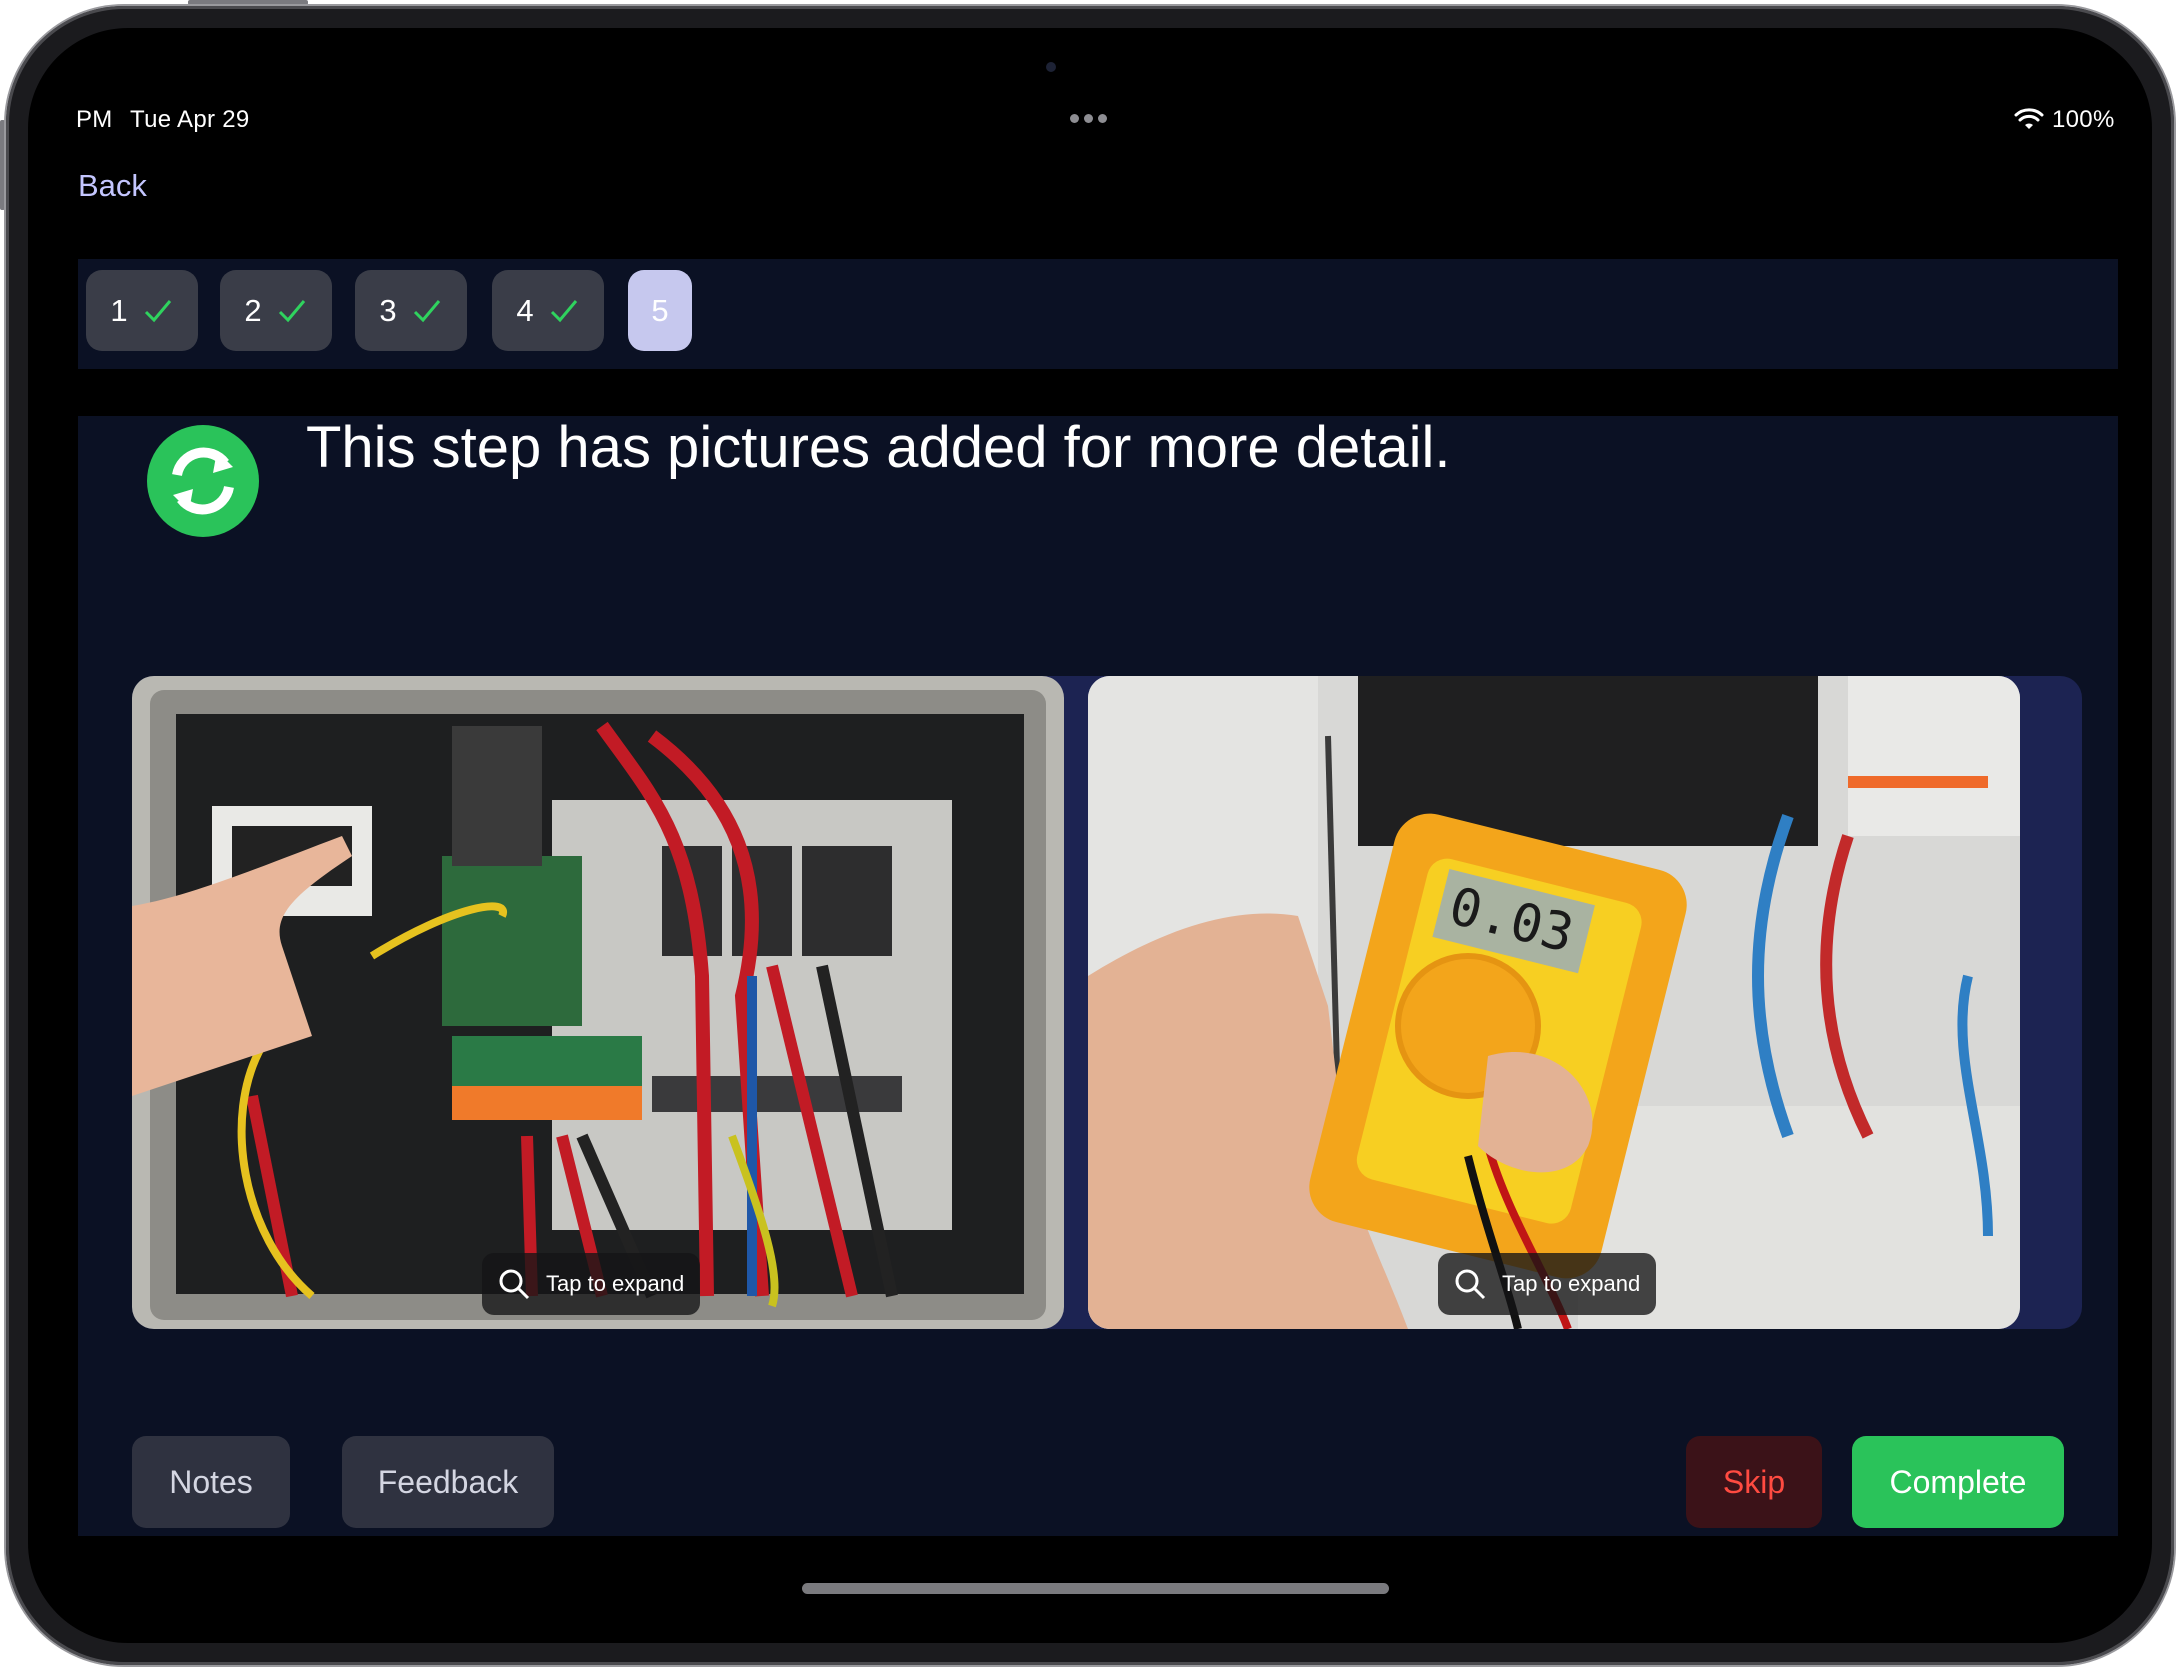  What do you see at coordinates (1051, 67) in the screenshot?
I see `front-camera` at bounding box center [1051, 67].